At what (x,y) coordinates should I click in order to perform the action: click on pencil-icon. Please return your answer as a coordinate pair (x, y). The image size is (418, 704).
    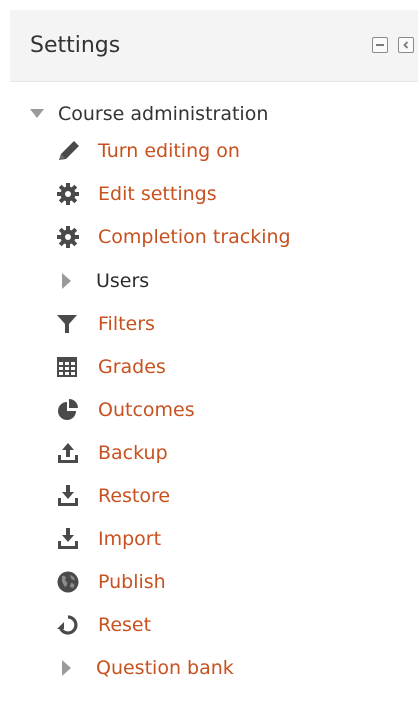
    Looking at the image, I should click on (71, 151).